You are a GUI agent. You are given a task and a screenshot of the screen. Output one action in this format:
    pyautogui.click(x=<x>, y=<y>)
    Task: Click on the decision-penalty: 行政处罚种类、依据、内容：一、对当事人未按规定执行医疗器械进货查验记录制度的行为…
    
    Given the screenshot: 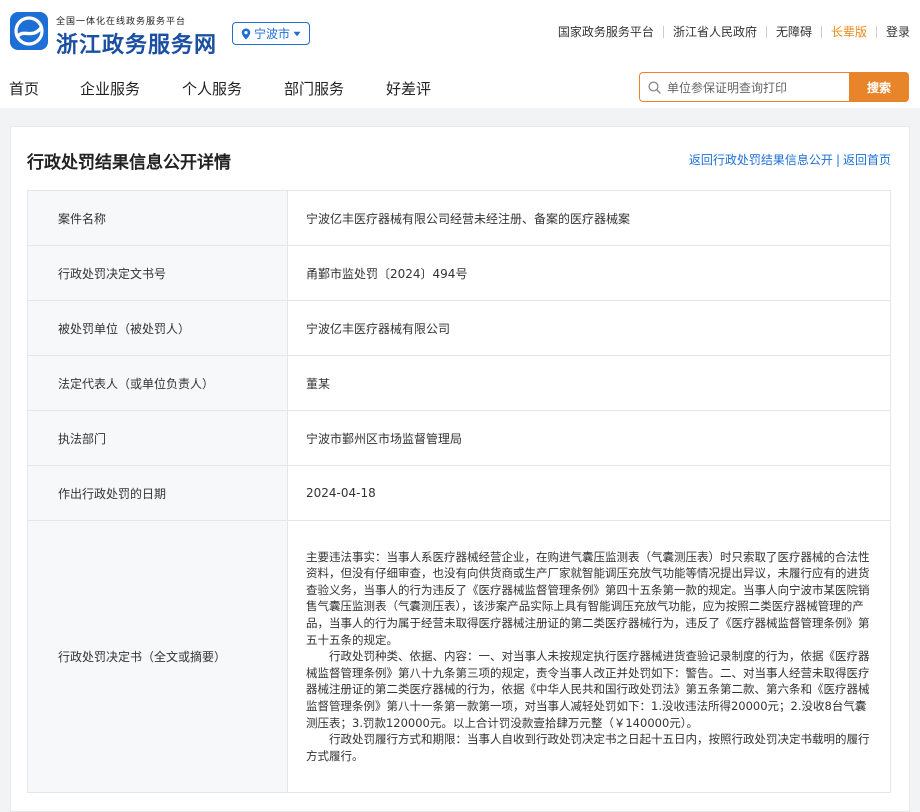 What is the action you would take?
    pyautogui.click(x=588, y=689)
    